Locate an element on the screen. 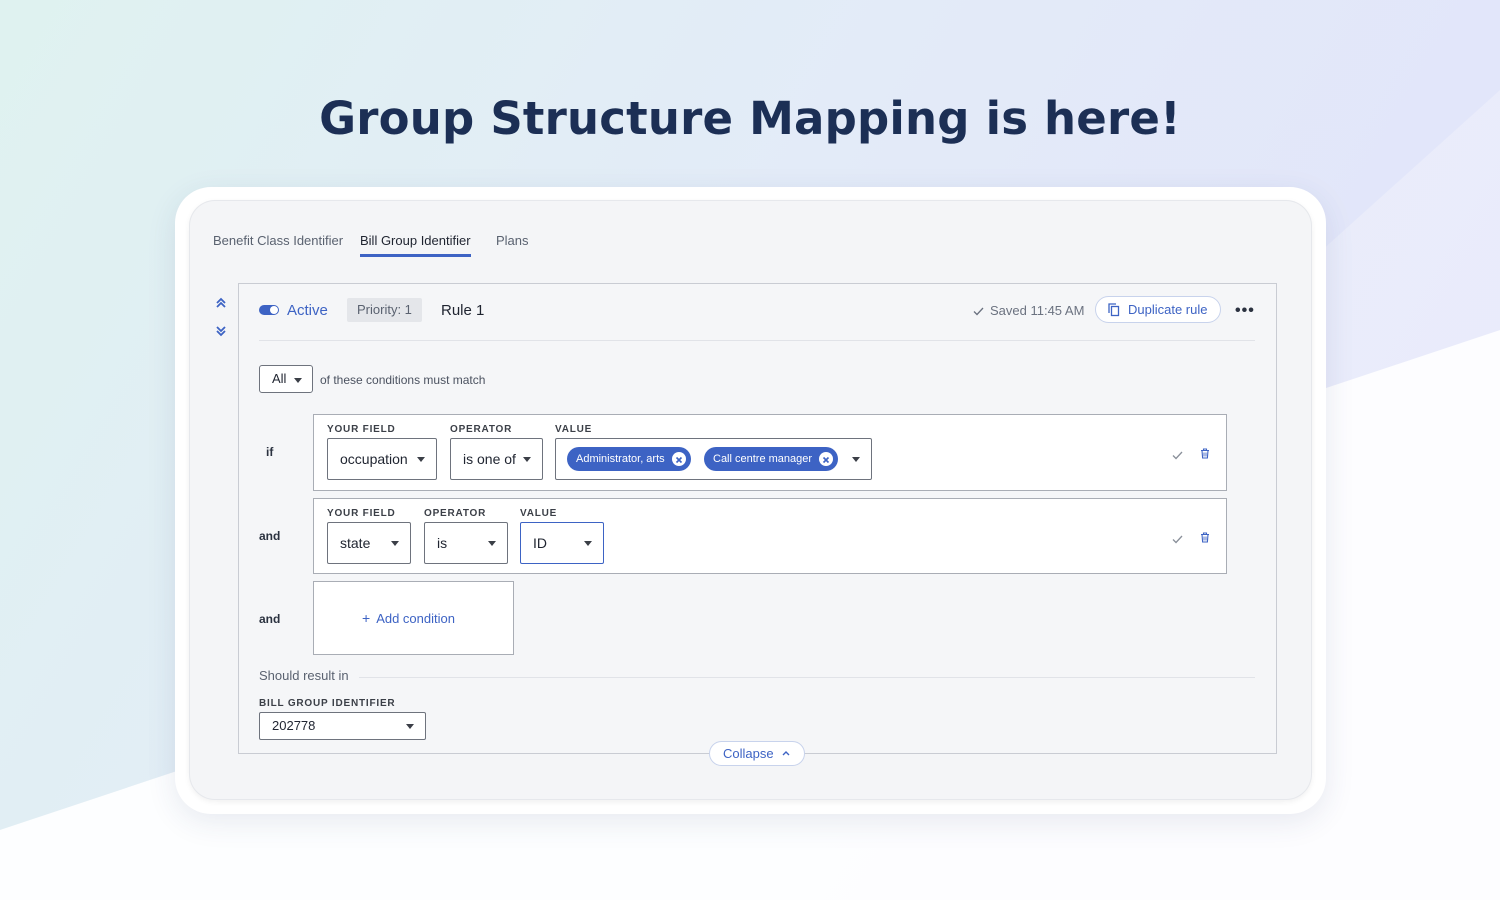 The image size is (1500, 900). priority-badge: Priority: 1 is located at coordinates (384, 310).